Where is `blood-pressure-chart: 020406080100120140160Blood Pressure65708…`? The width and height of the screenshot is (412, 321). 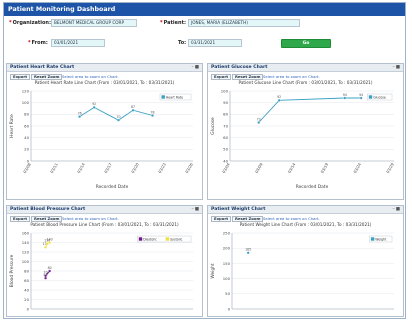
blood-pressure-chart: 020406080100120140160Blood Pressure65708… is located at coordinates (104, 272).